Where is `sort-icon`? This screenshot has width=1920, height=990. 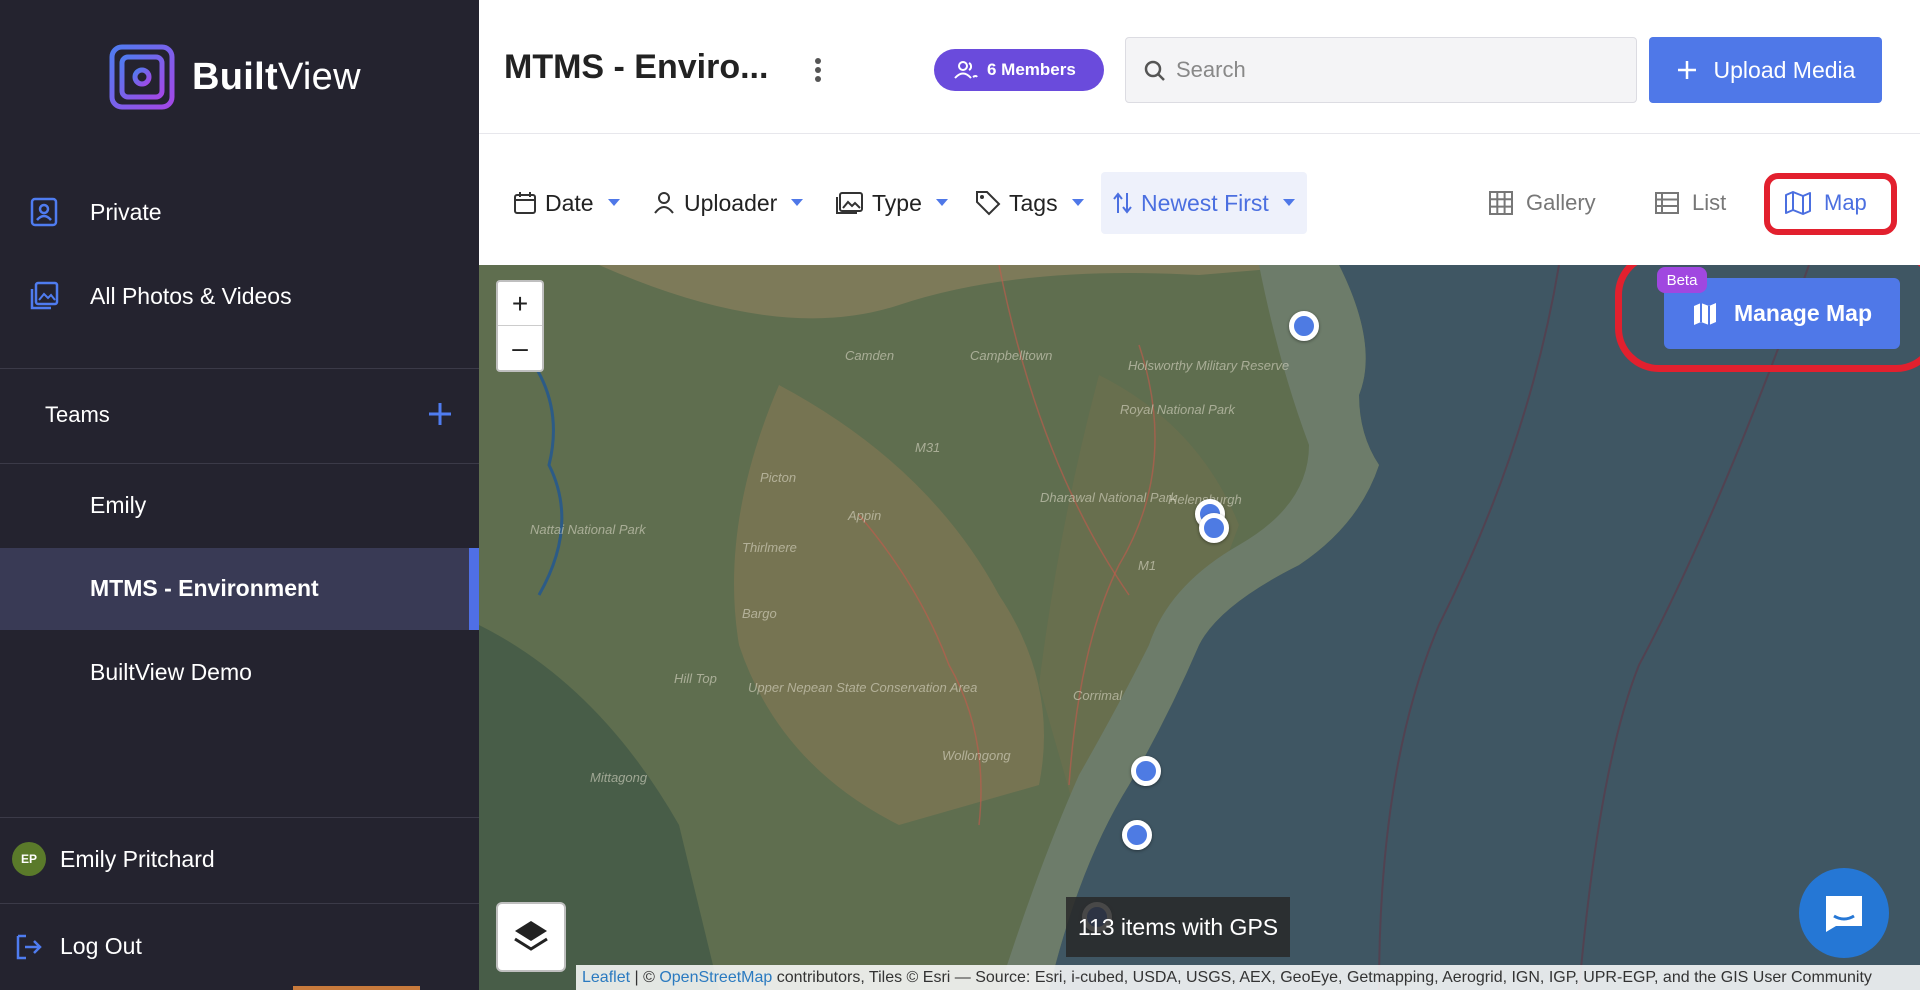
sort-icon is located at coordinates (1122, 203).